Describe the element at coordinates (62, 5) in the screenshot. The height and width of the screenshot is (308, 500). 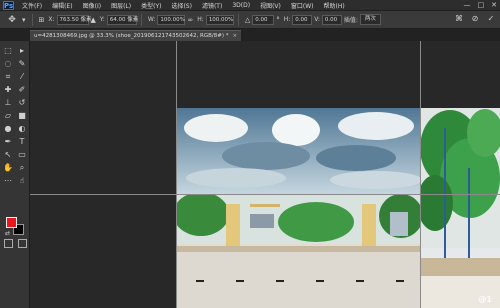
I see `menu-edit: 编辑(E)` at that location.